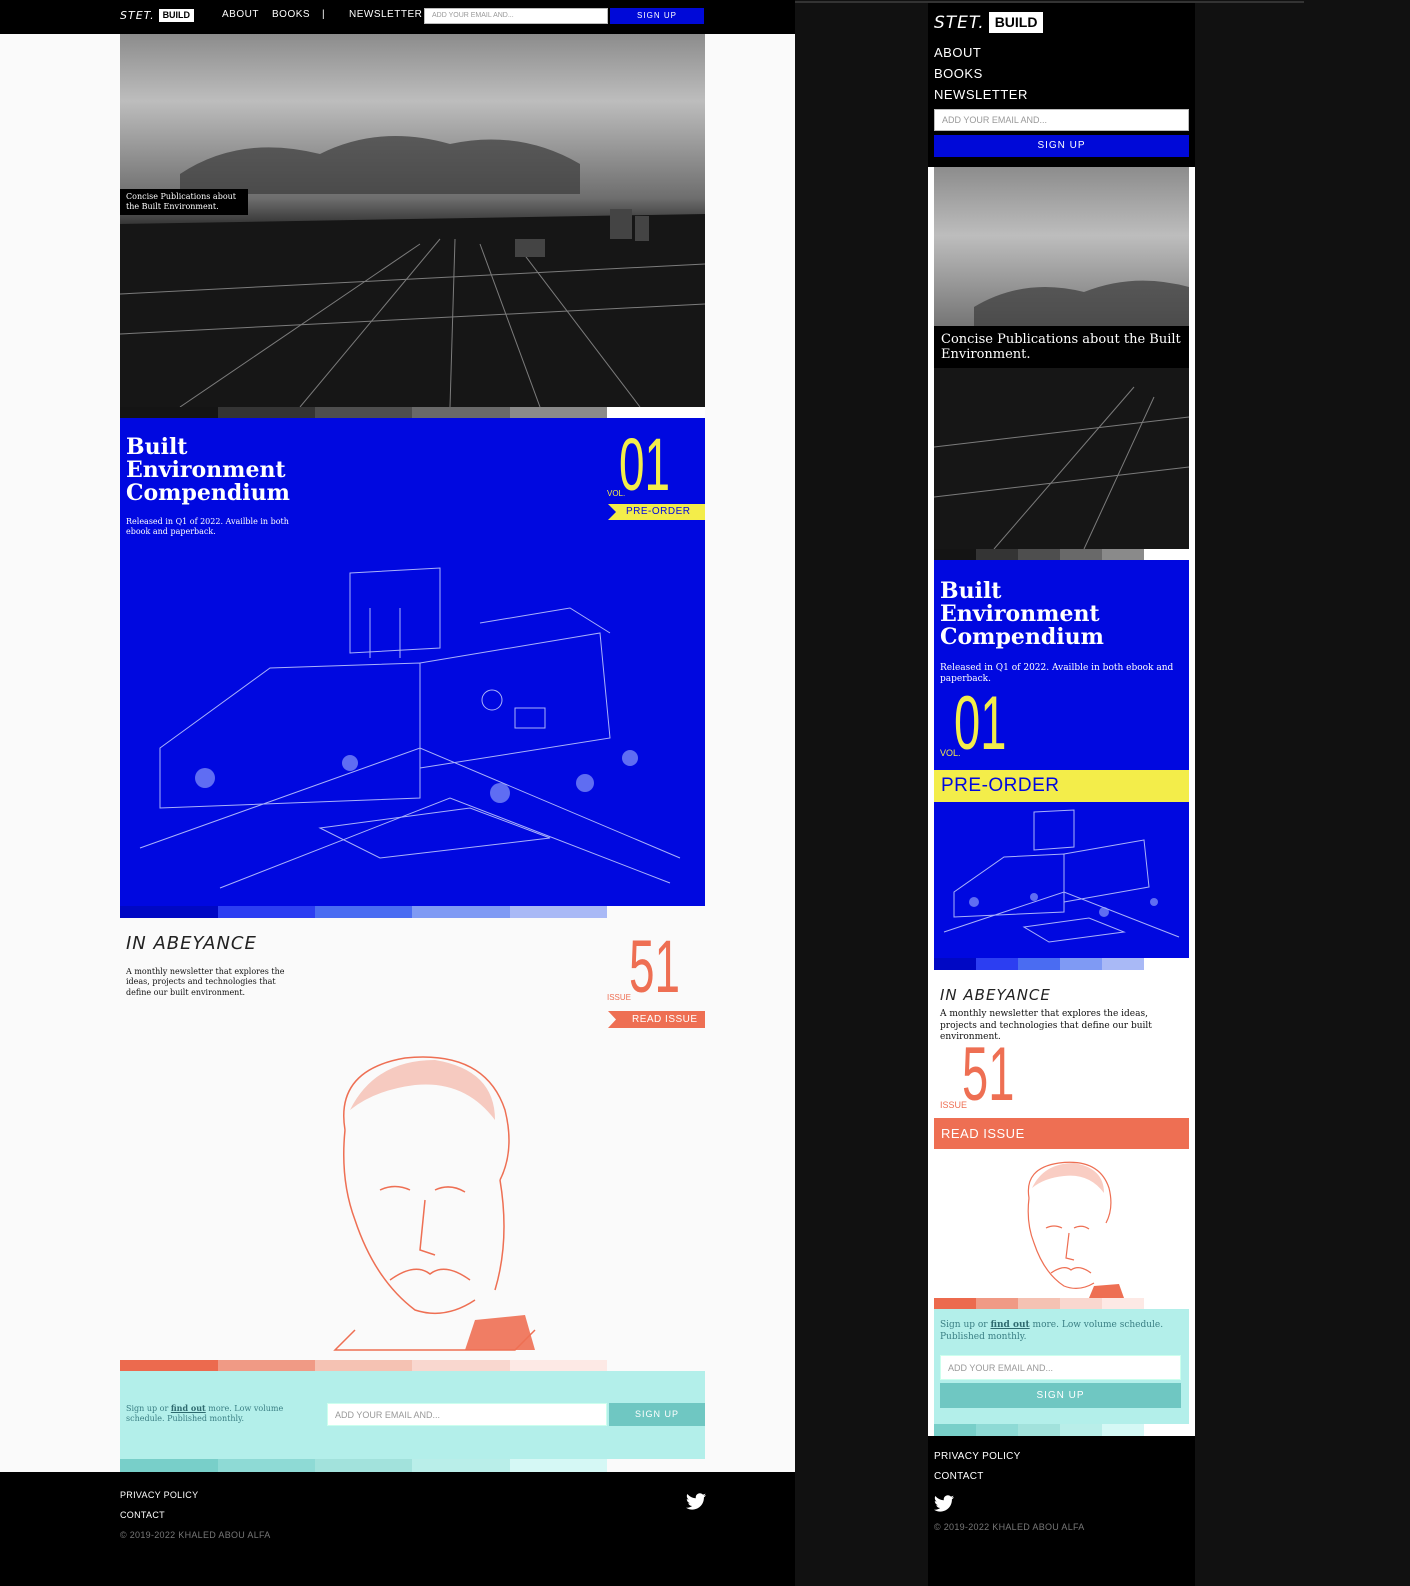  Describe the element at coordinates (1061, 1430) in the screenshot. I see `mobile-subscribe-stripes` at that location.